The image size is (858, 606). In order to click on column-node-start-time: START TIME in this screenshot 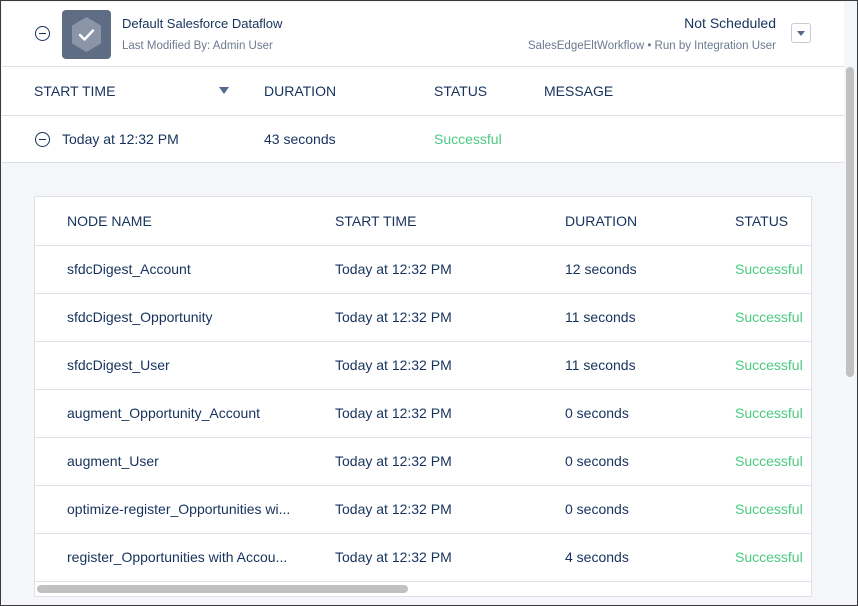, I will do `click(375, 221)`.